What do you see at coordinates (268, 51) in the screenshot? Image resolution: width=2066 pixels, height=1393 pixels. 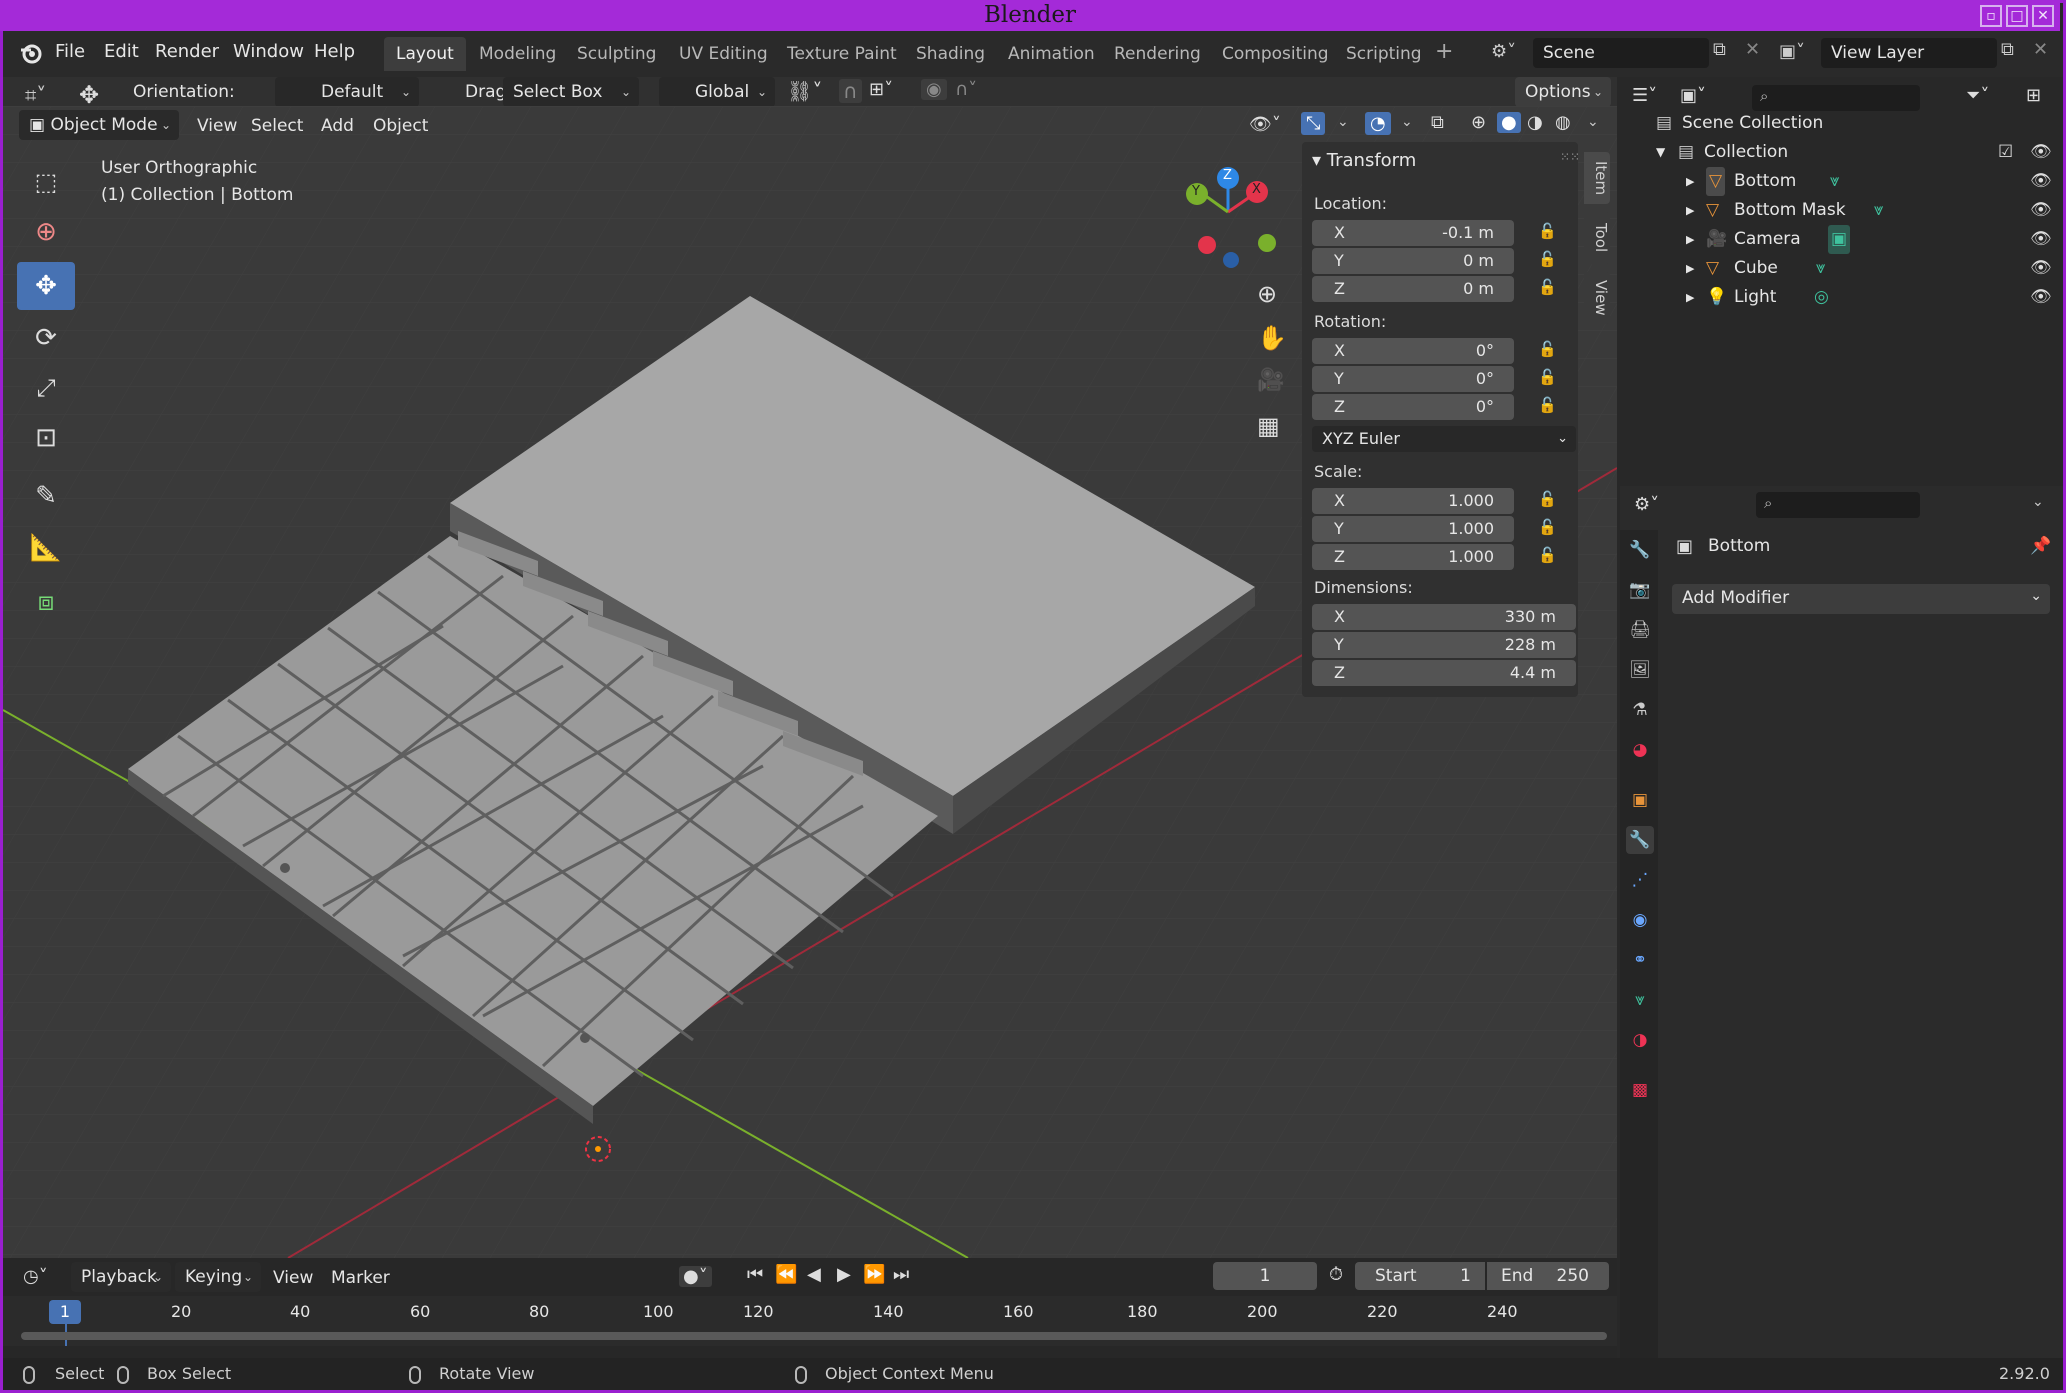 I see `menu-window: Window` at bounding box center [268, 51].